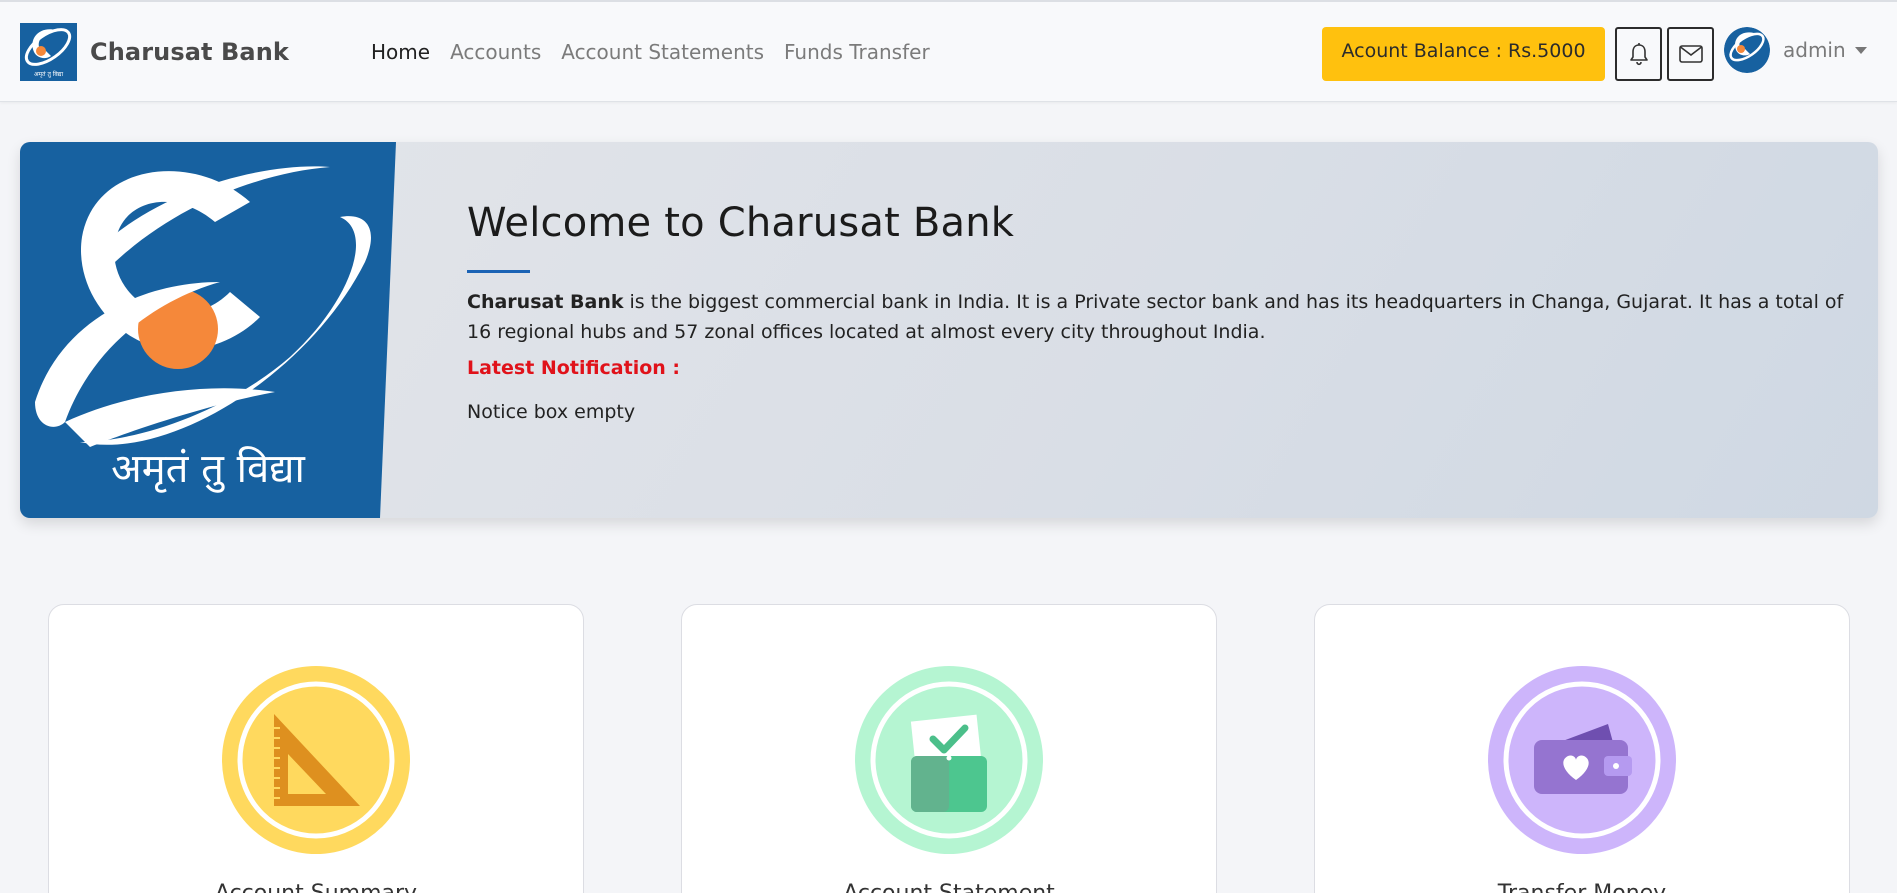 This screenshot has height=893, width=1897. I want to click on account-statement-card: Account Statement, so click(949, 748).